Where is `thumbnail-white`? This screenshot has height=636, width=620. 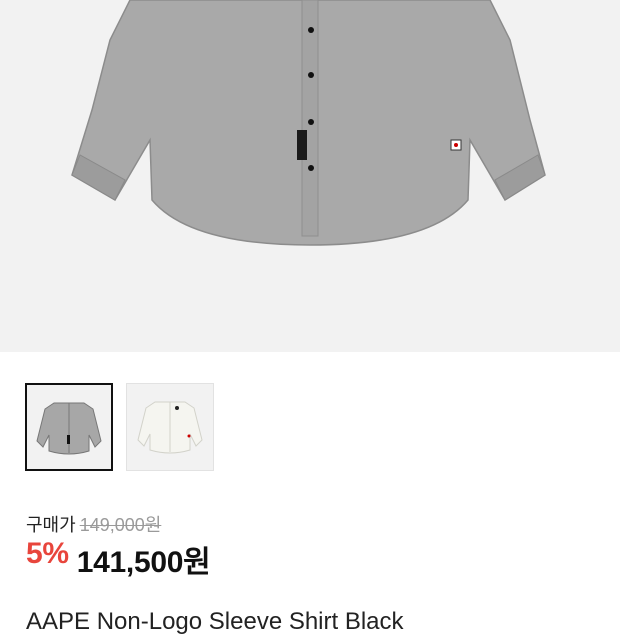
thumbnail-white is located at coordinates (170, 427).